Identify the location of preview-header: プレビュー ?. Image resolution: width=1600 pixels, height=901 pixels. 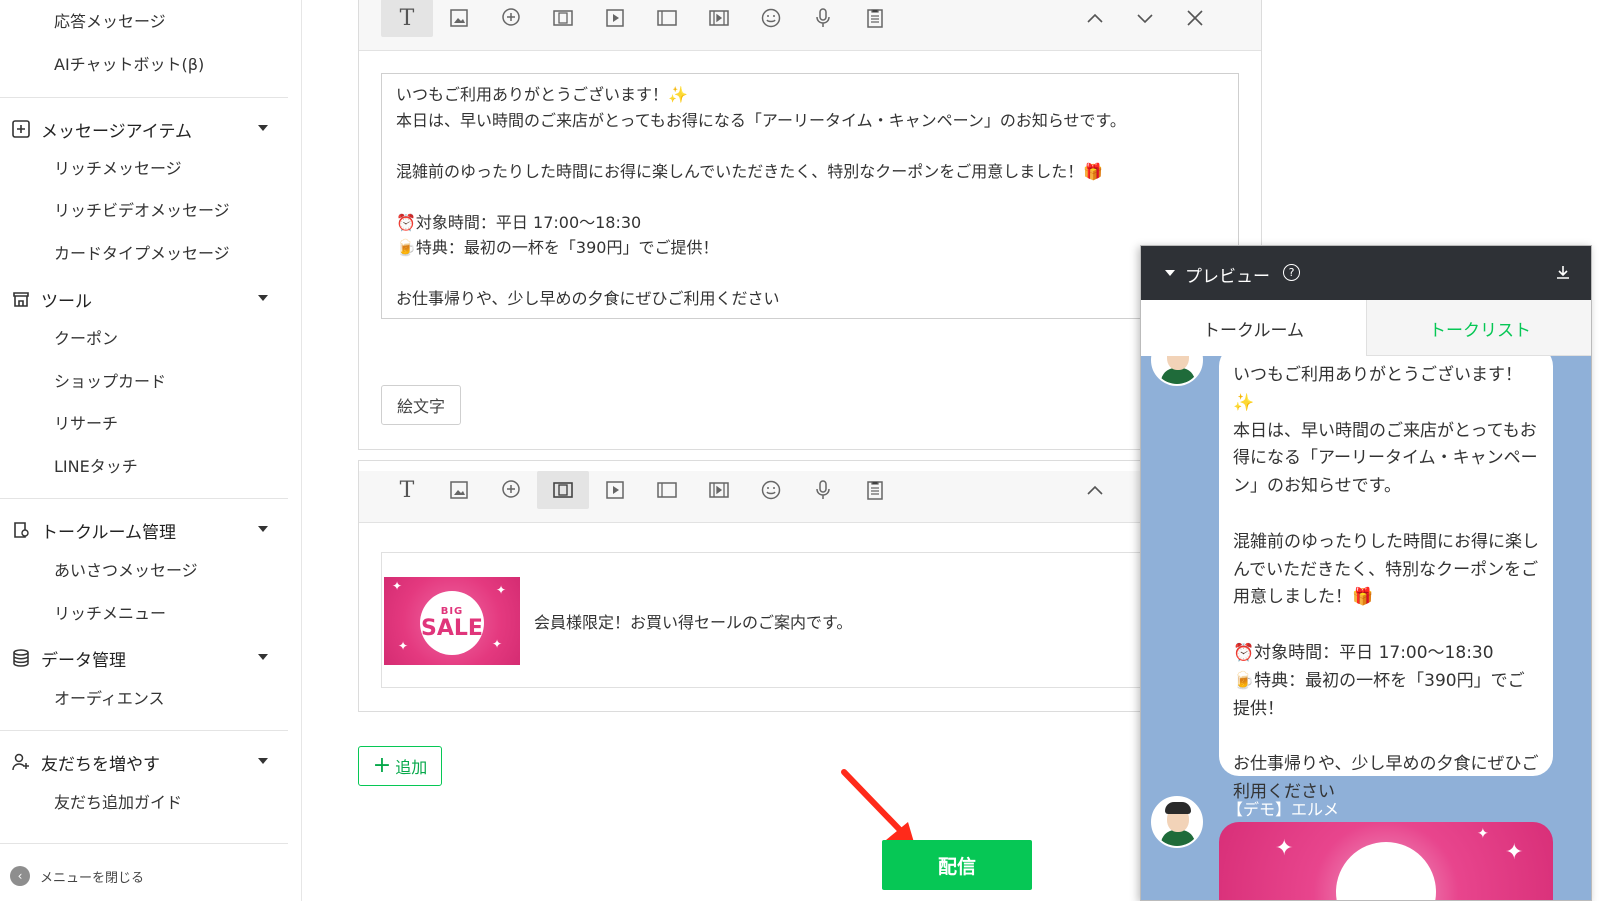
(1366, 273).